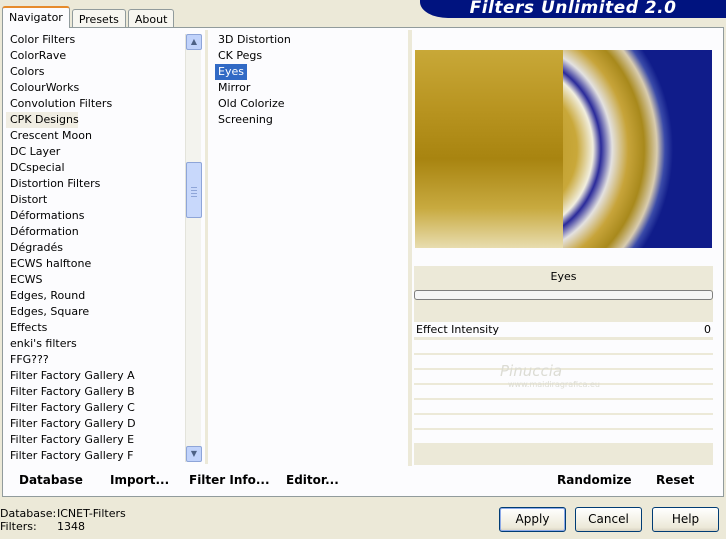 This screenshot has width=726, height=539. What do you see at coordinates (309, 56) in the screenshot?
I see `filter-item: CK Pegs` at bounding box center [309, 56].